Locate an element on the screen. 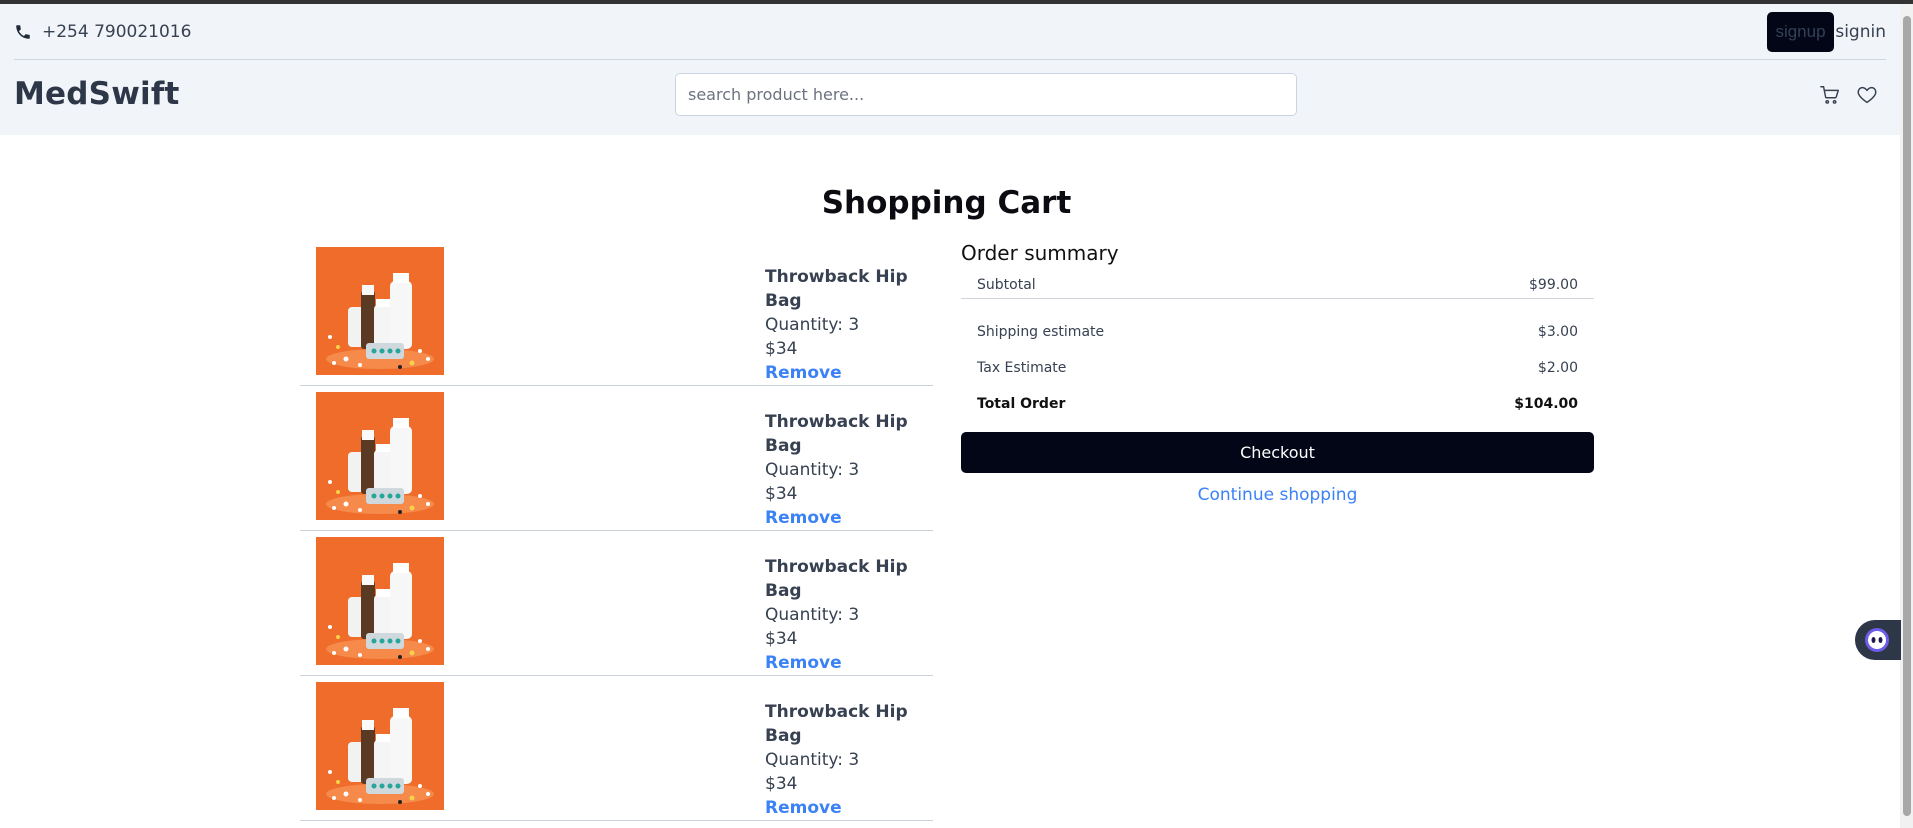 This screenshot has height=828, width=1913. chatbot-launcher is located at coordinates (1878, 640).